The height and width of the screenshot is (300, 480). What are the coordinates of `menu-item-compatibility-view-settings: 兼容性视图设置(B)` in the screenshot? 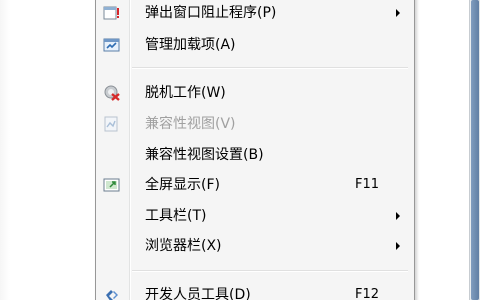 It's located at (254, 155).